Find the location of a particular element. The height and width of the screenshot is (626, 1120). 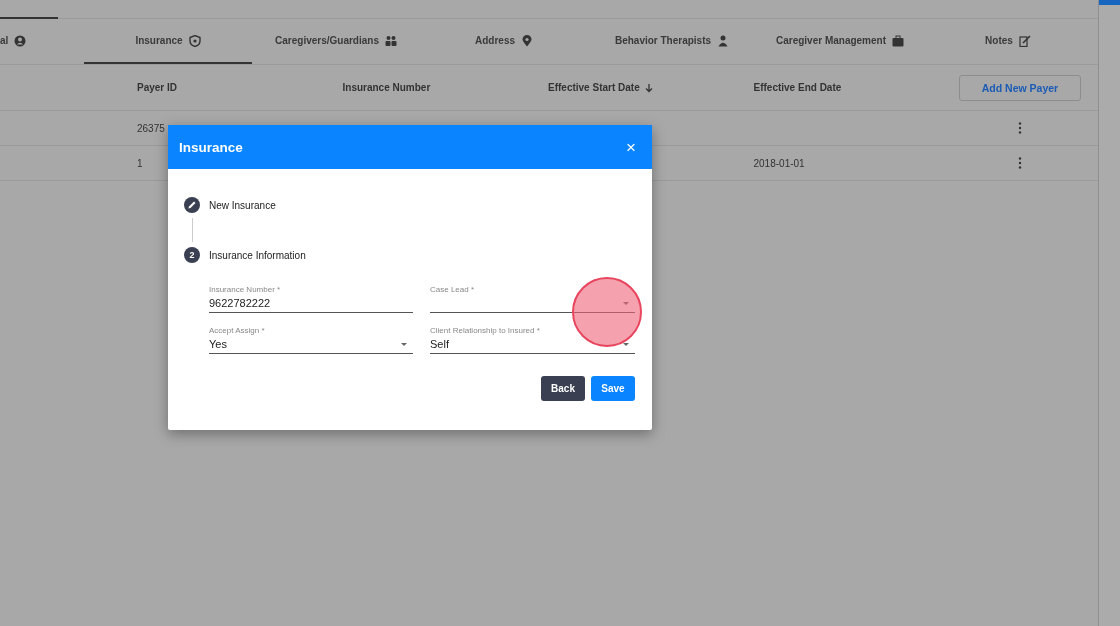

column-header: Effective Start Date is located at coordinates (651, 87).